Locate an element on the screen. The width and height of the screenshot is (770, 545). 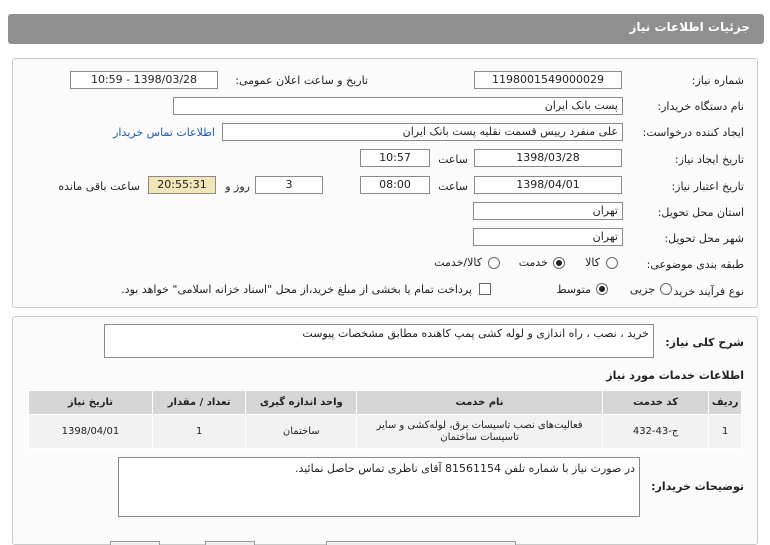
cell-quantity: 1 is located at coordinates (199, 431).